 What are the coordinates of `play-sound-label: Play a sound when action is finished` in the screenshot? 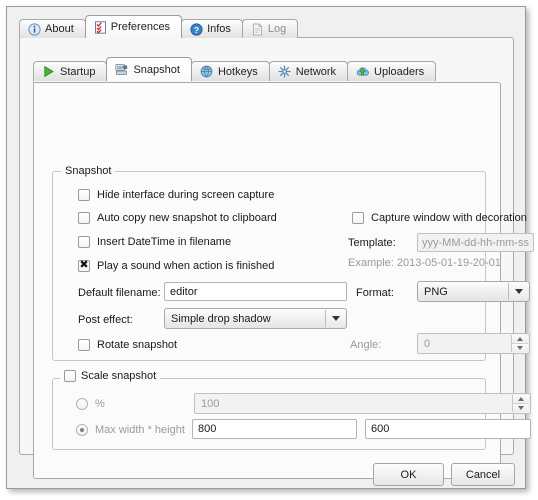 It's located at (186, 266).